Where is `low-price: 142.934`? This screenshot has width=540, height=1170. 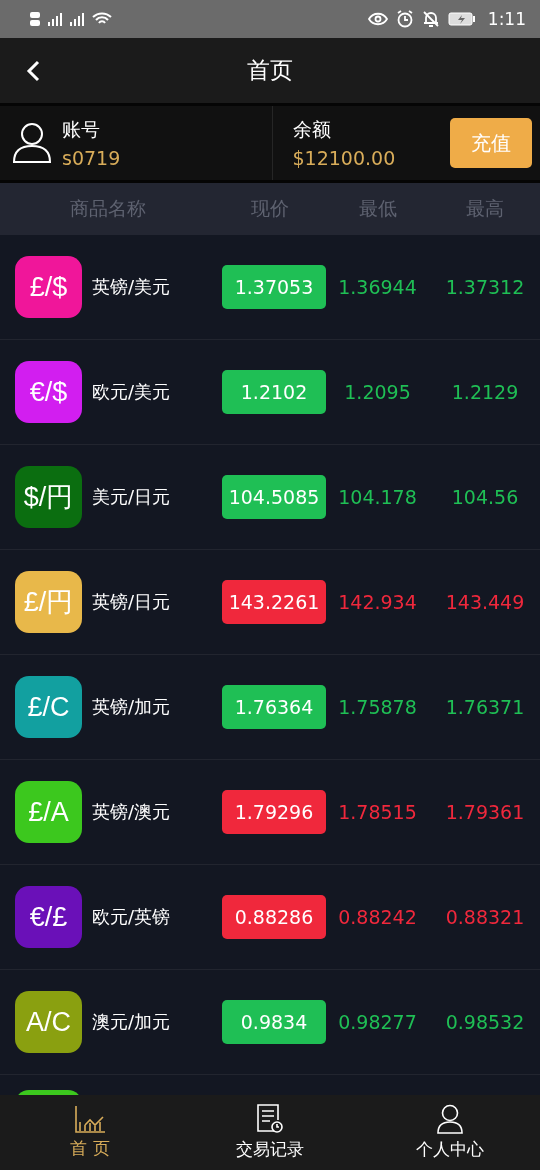
low-price: 142.934 is located at coordinates (377, 602).